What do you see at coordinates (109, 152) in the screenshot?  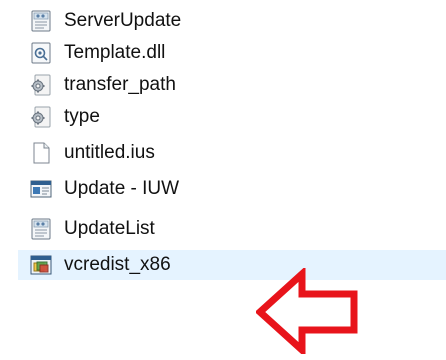 I see `file-name: untitled.ius` at bounding box center [109, 152].